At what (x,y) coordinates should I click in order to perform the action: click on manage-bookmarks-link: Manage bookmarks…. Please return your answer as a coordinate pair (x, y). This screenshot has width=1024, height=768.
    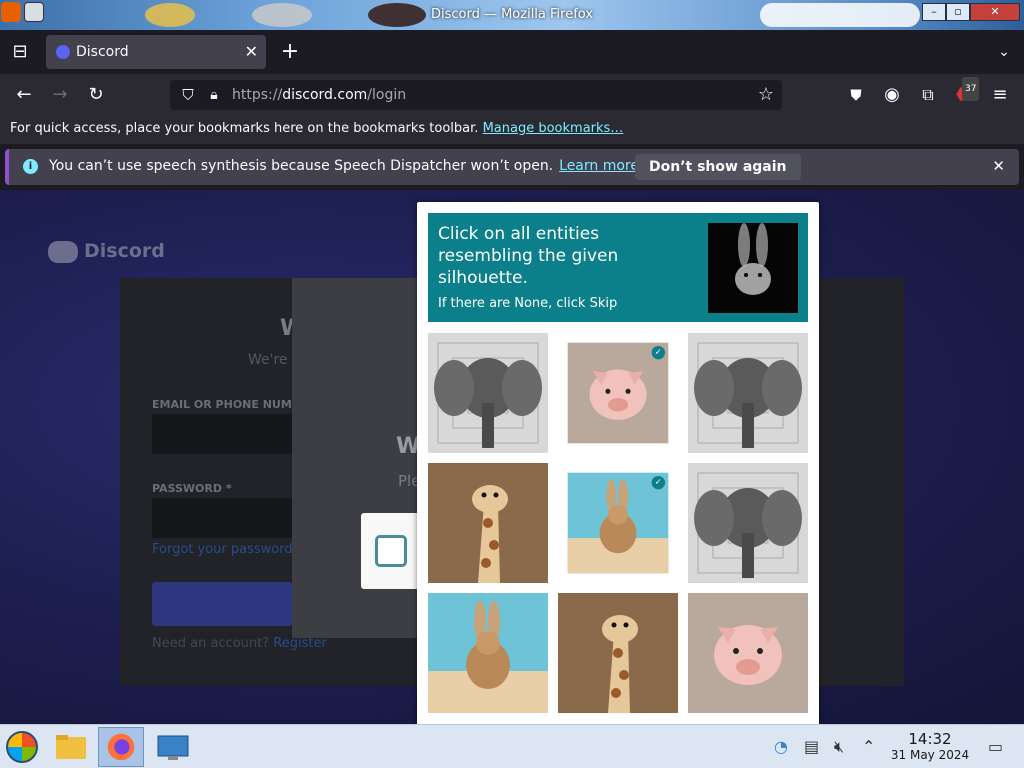
    Looking at the image, I should click on (553, 128).